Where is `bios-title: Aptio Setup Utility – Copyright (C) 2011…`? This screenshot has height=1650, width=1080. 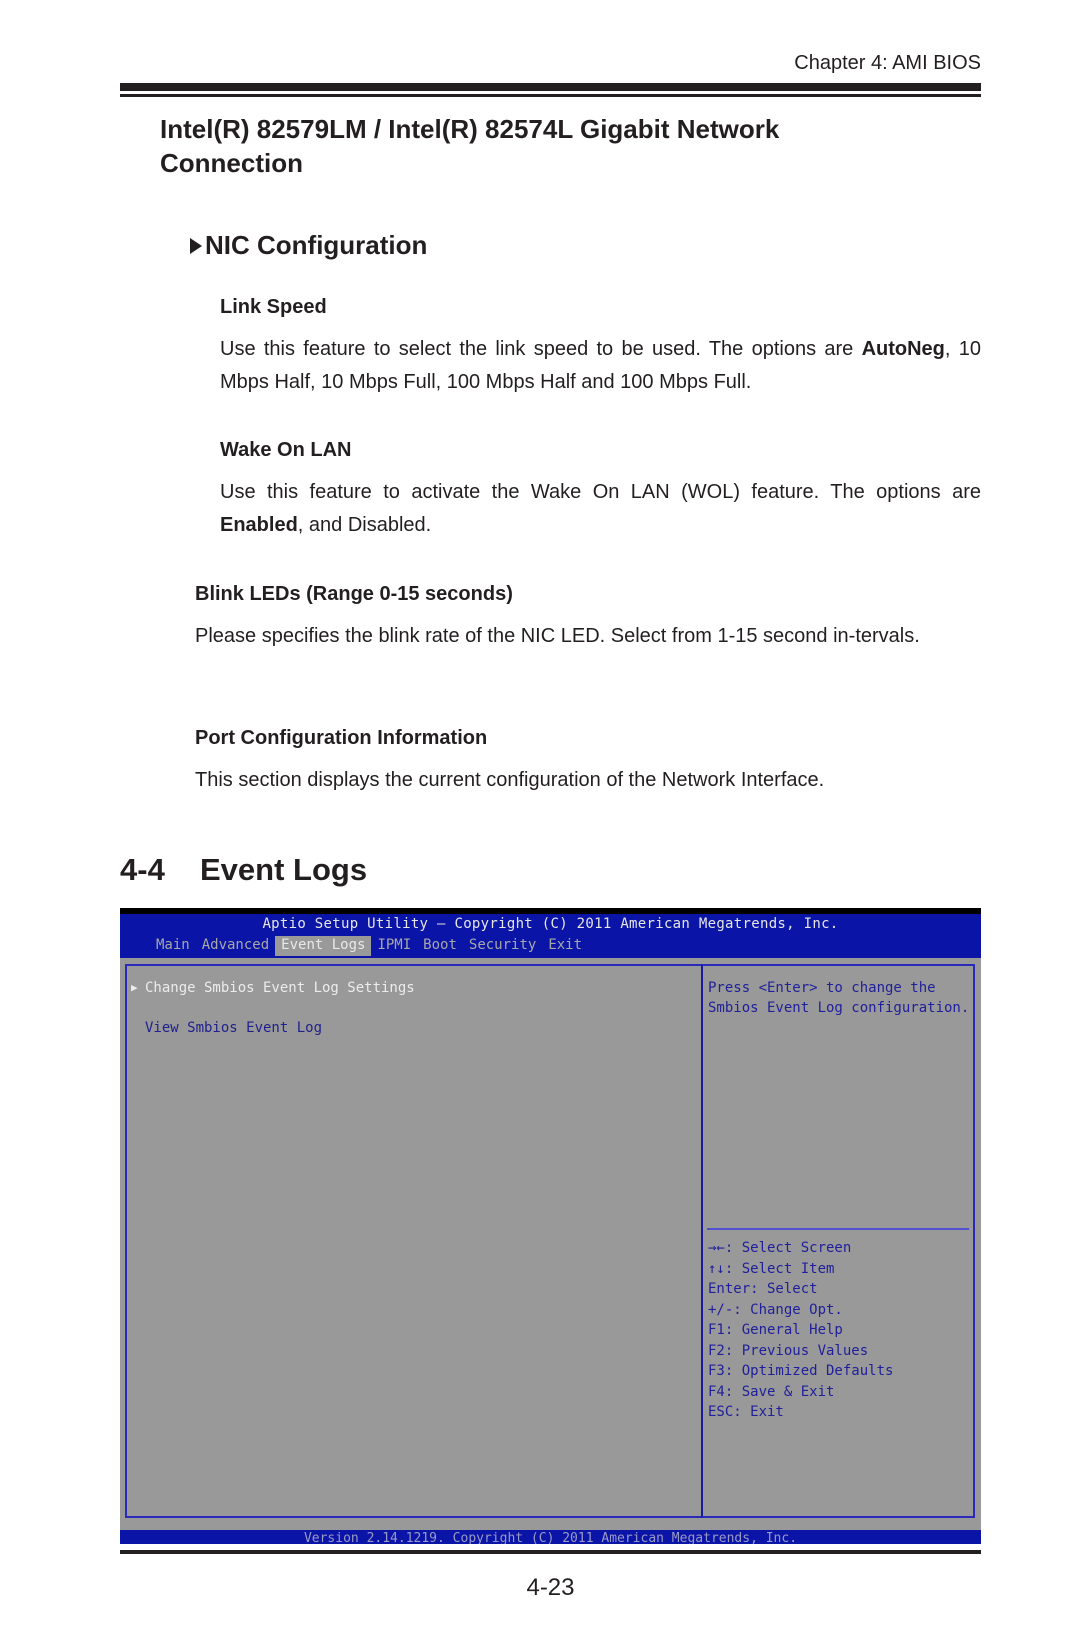 bios-title: Aptio Setup Utility – Copyright (C) 2011… is located at coordinates (550, 924).